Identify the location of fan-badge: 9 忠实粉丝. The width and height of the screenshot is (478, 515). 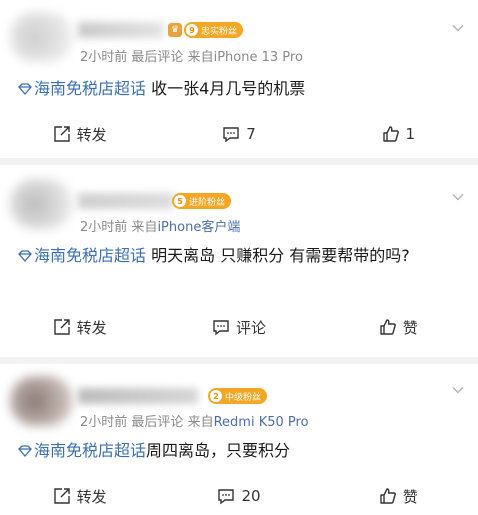
(214, 30).